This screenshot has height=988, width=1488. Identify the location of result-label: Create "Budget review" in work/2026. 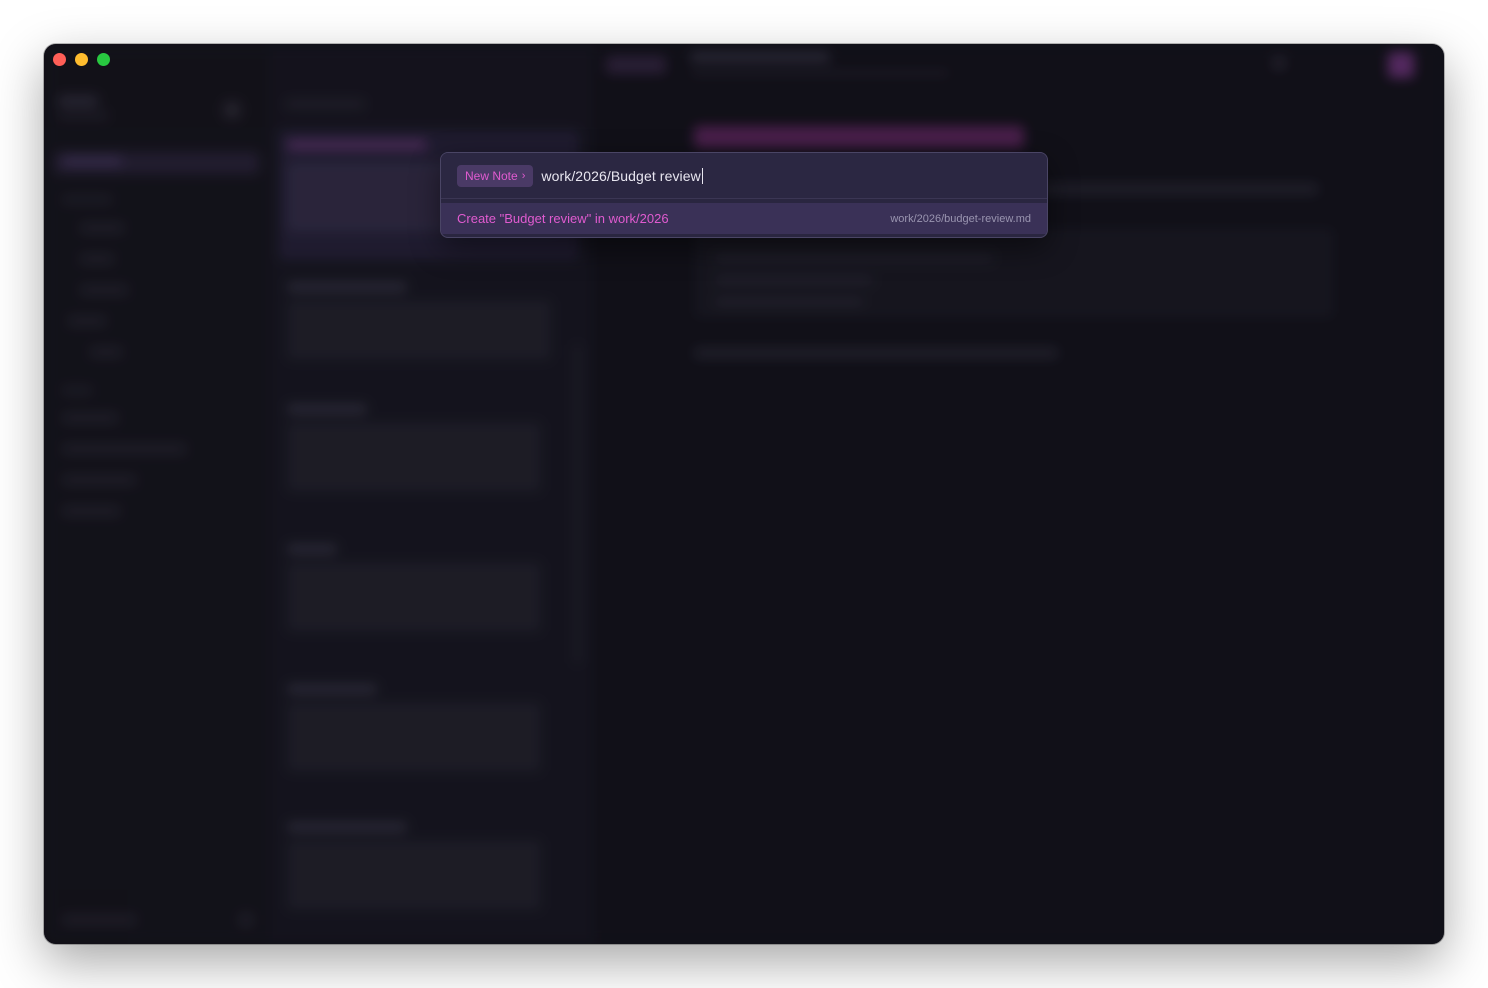
(563, 218).